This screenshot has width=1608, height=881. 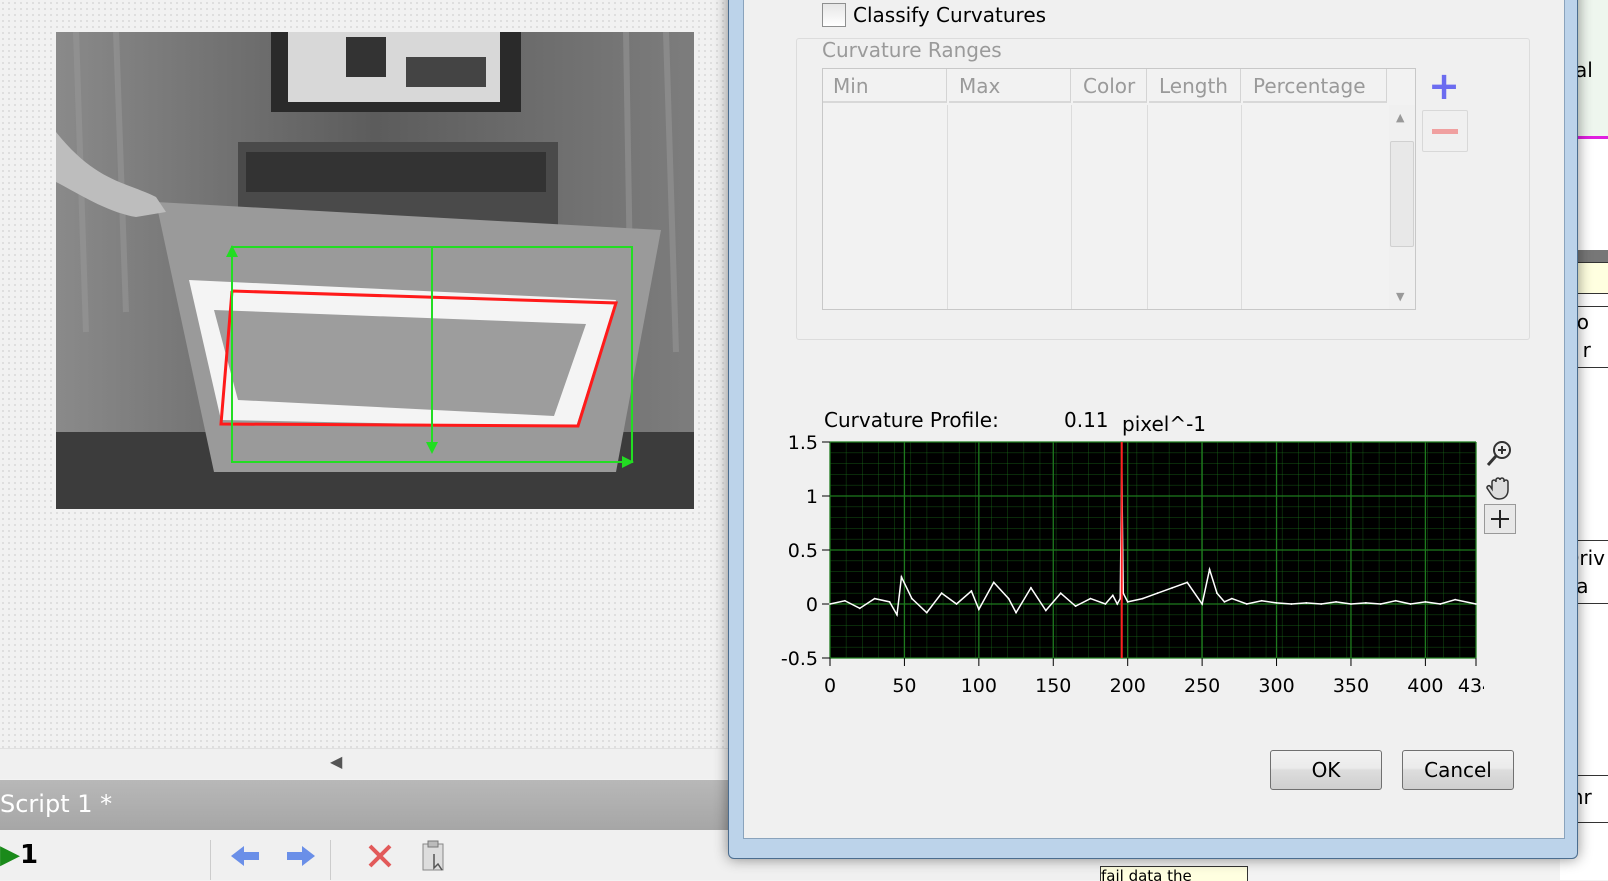 What do you see at coordinates (370, 763) in the screenshot?
I see `horizontal-scrollbar: ◀` at bounding box center [370, 763].